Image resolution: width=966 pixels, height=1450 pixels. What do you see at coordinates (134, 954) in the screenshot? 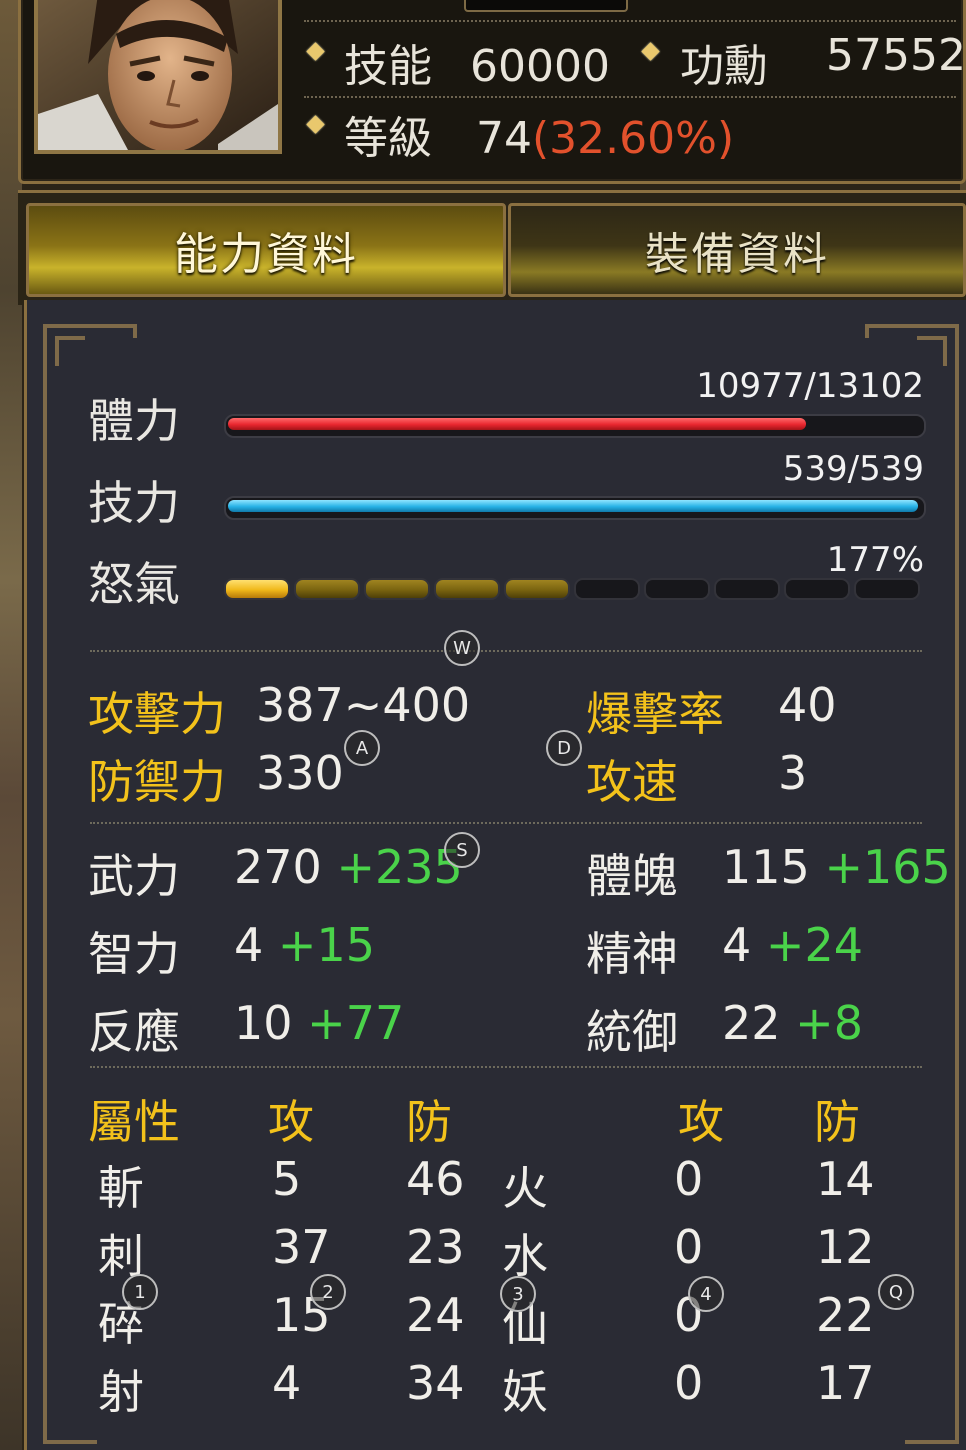
I see `attr-int-label: 智力` at bounding box center [134, 954].